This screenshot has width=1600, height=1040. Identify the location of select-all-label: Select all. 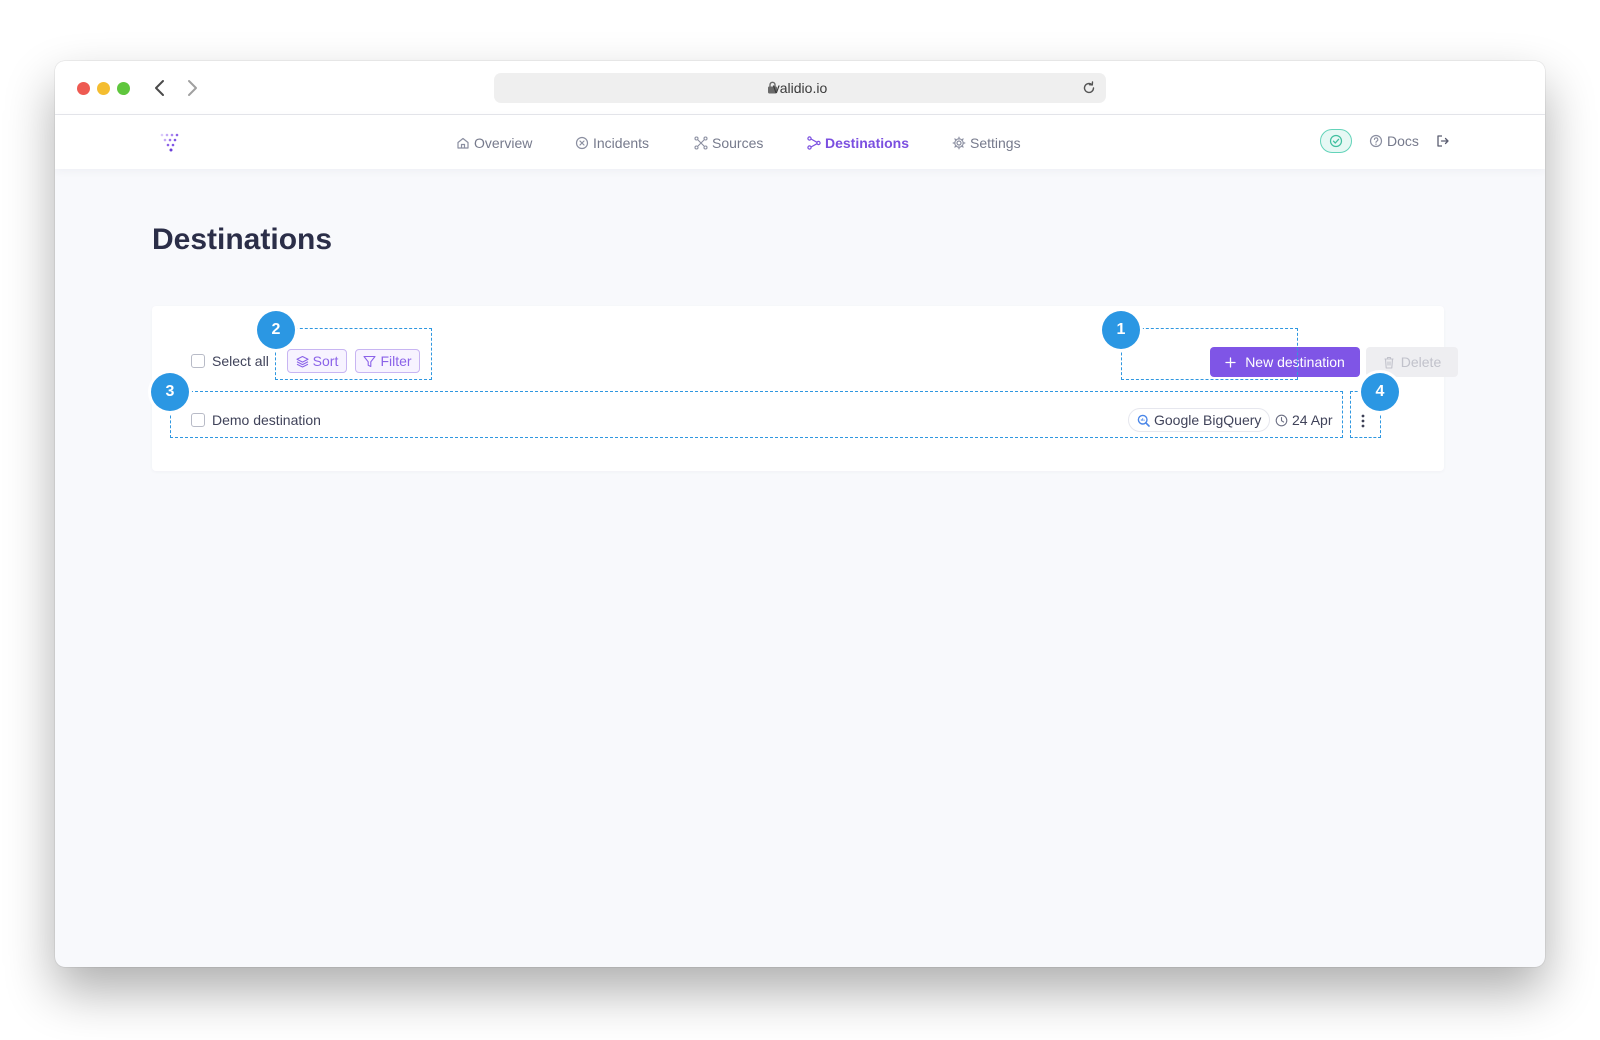
(240, 361).